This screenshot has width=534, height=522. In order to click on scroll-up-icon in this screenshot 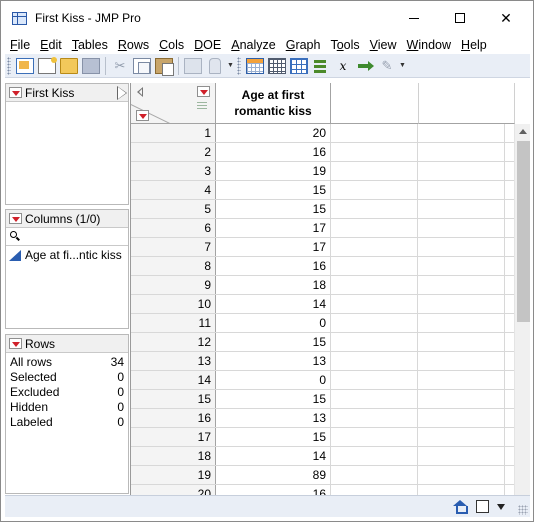, I will do `click(523, 131)`.